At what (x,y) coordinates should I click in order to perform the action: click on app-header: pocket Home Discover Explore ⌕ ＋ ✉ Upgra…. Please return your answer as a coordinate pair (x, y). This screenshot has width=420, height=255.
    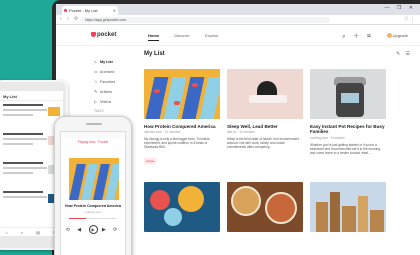
    Looking at the image, I should click on (238, 35).